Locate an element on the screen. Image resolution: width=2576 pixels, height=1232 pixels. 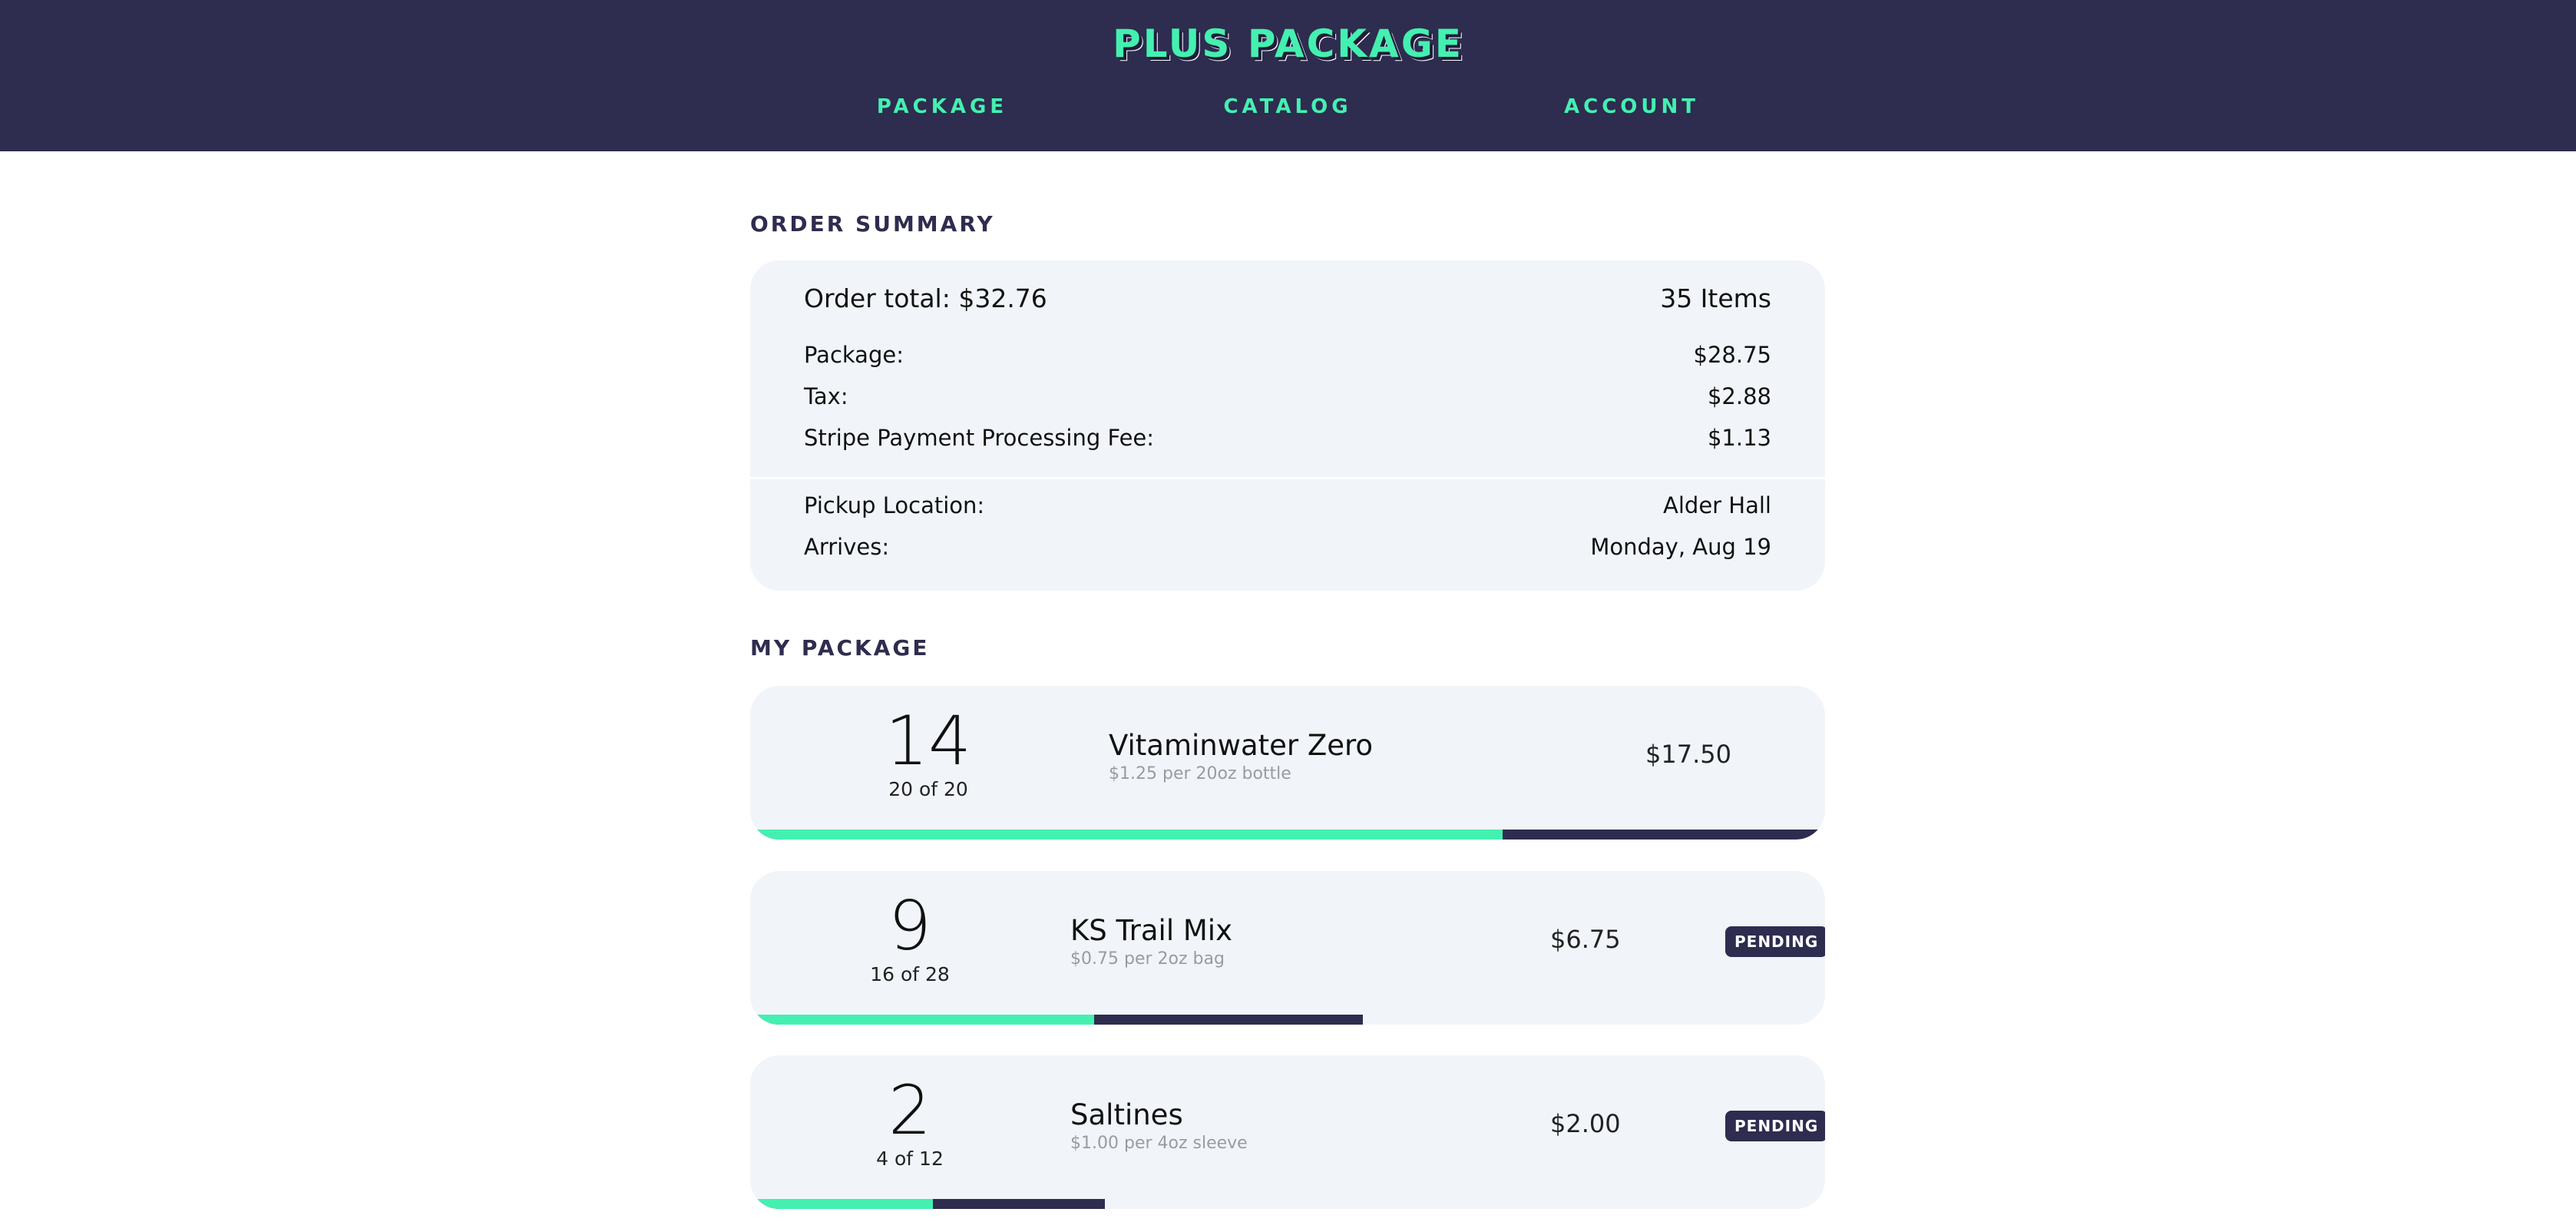
item-name: KS Trail Mix is located at coordinates (1151, 930).